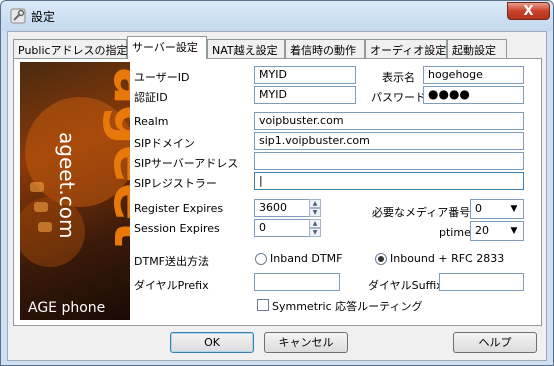 The image size is (554, 366). What do you see at coordinates (497, 231) in the screenshot?
I see `ptime-select: 20 ▼` at bounding box center [497, 231].